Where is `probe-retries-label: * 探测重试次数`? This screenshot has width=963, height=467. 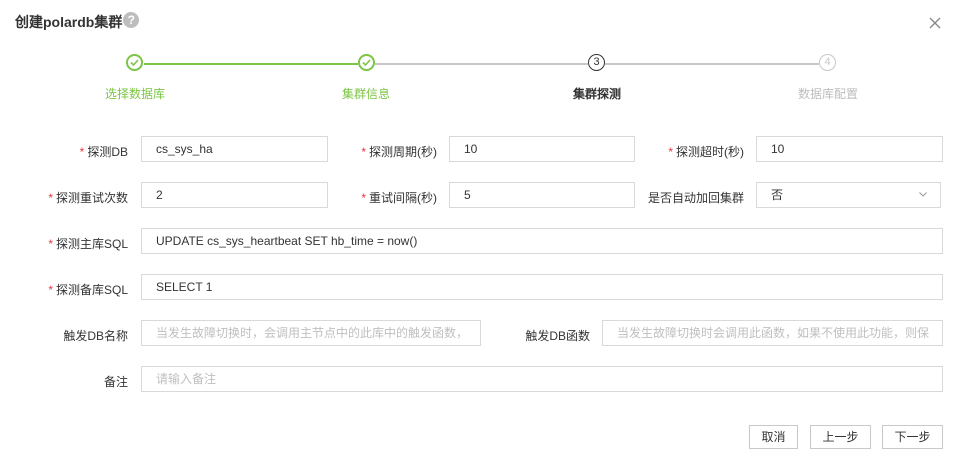 probe-retries-label: * 探测重试次数 is located at coordinates (88, 198).